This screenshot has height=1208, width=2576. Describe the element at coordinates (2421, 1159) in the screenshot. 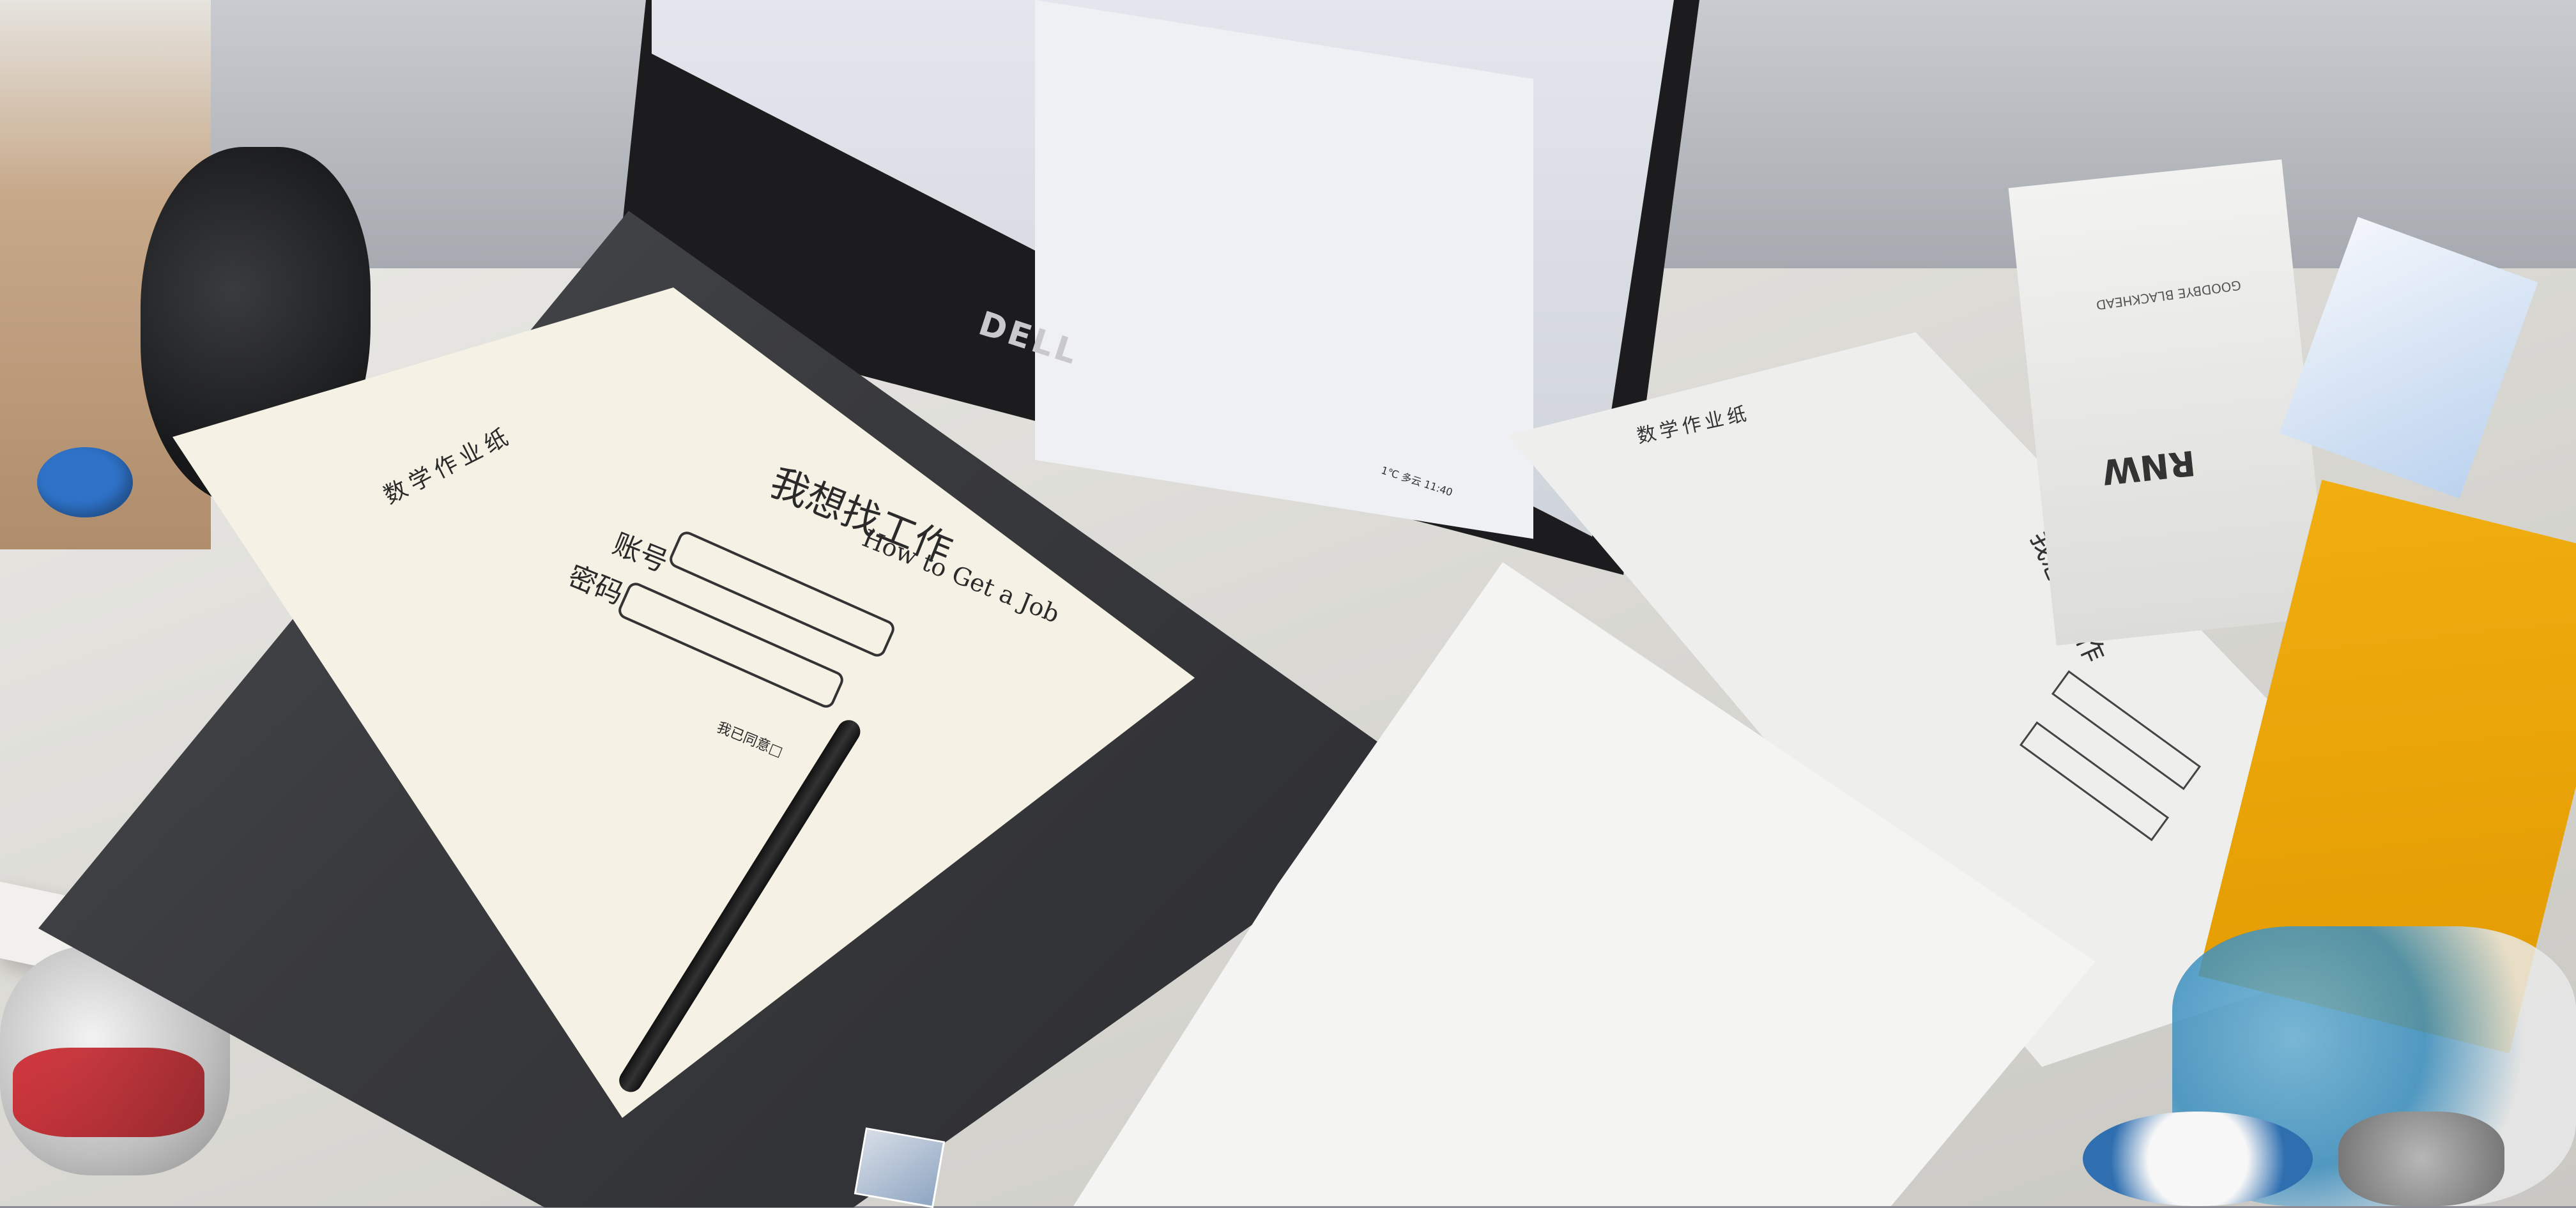

I see `wrist-watch` at that location.